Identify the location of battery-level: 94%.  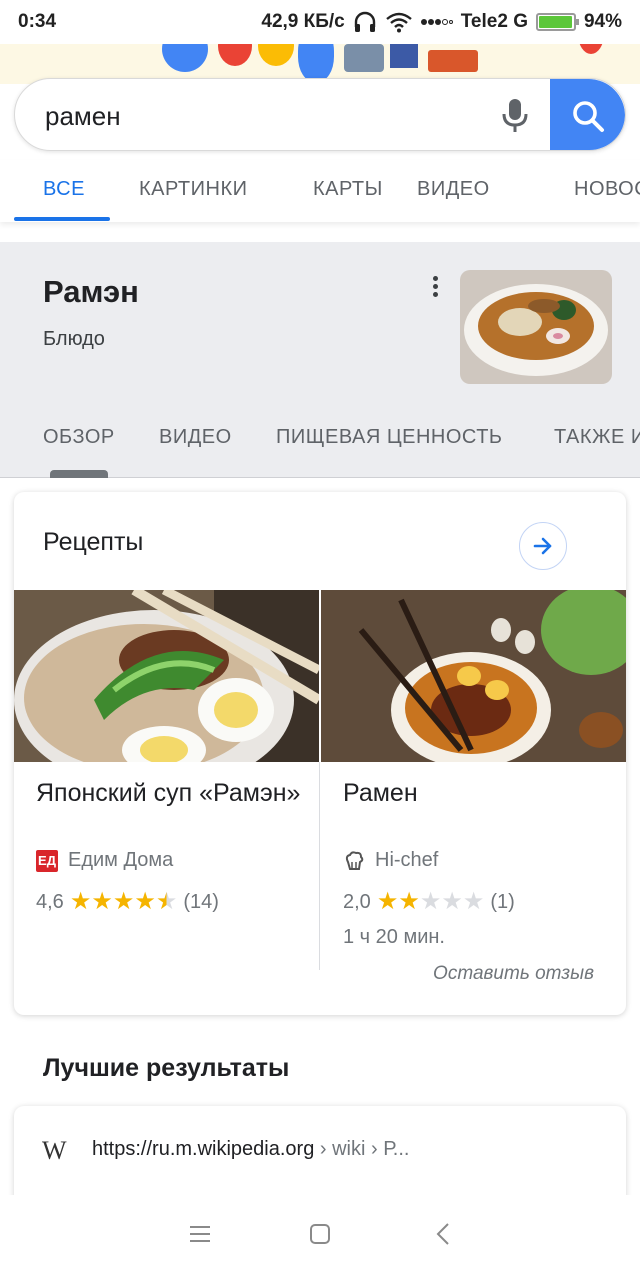
(602, 21).